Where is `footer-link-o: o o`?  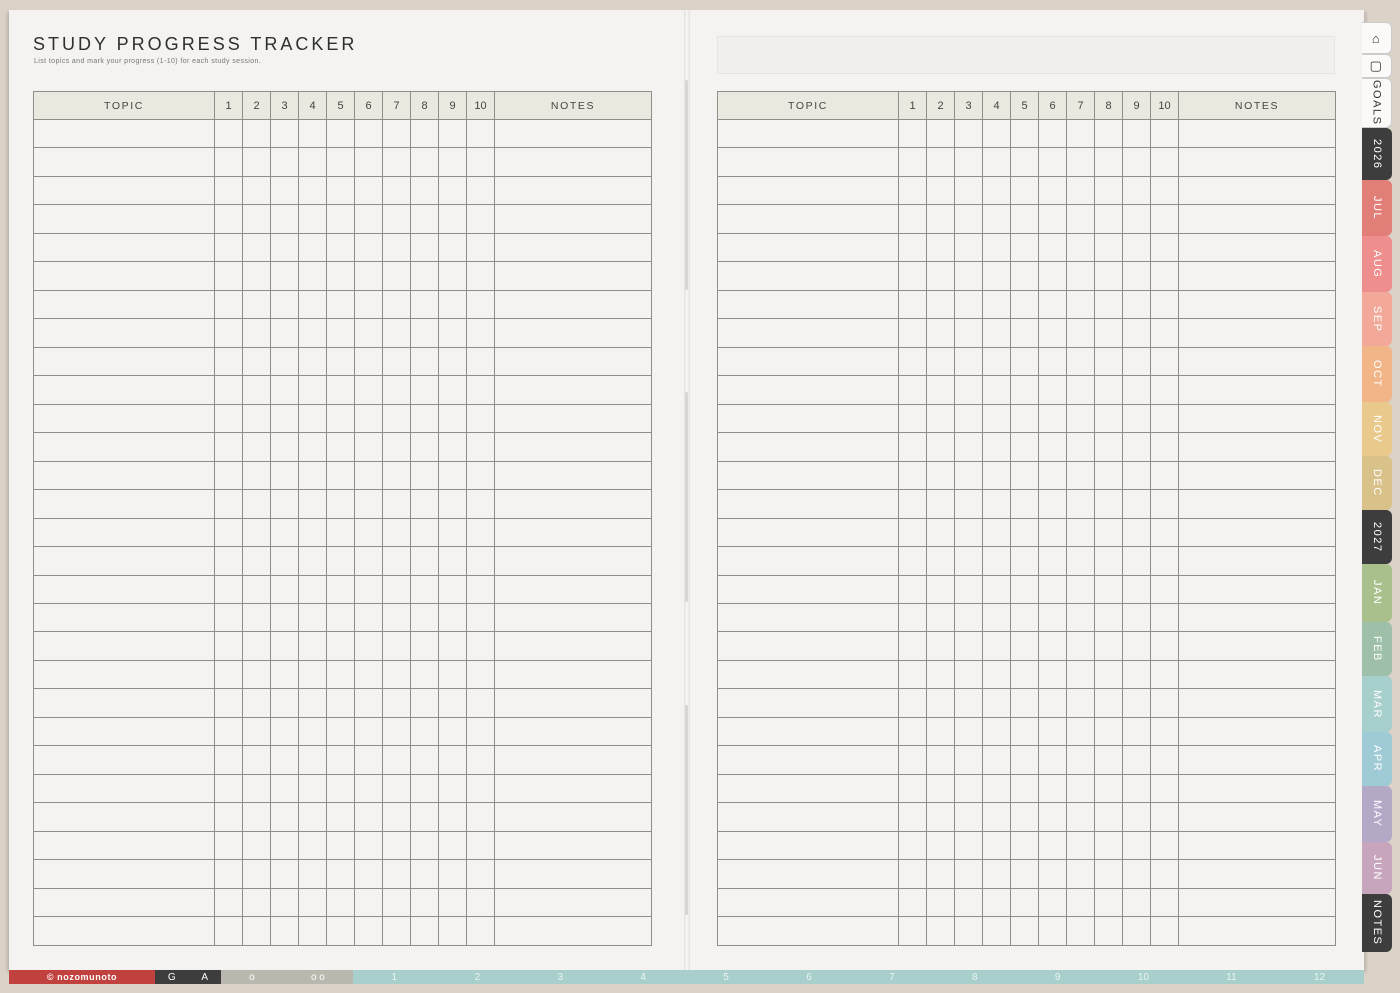 footer-link-o: o o is located at coordinates (318, 977).